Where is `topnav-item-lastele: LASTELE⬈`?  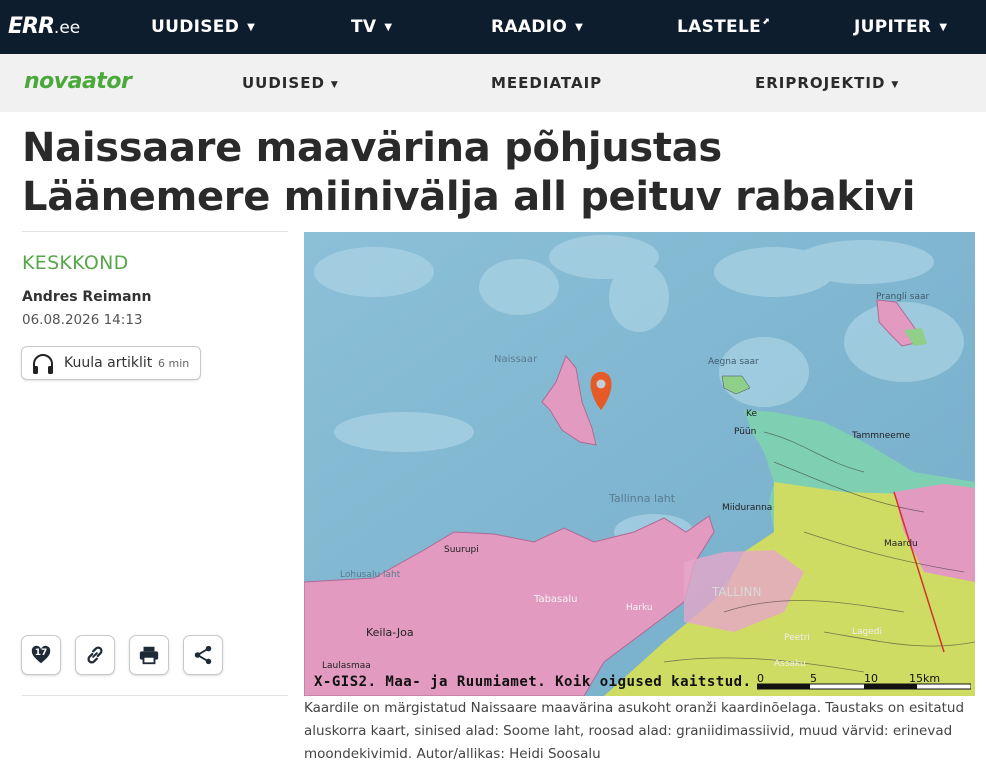
topnav-item-lastele: LASTELE⬈ is located at coordinates (723, 27).